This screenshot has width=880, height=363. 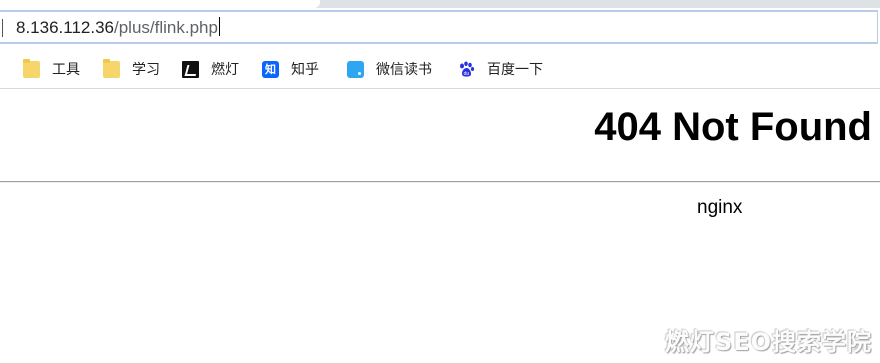 What do you see at coordinates (440, 70) in the screenshot?
I see `bookmarks-bar: 工具 学习 燃灯 知 知乎 微信读书 du 百度一下` at bounding box center [440, 70].